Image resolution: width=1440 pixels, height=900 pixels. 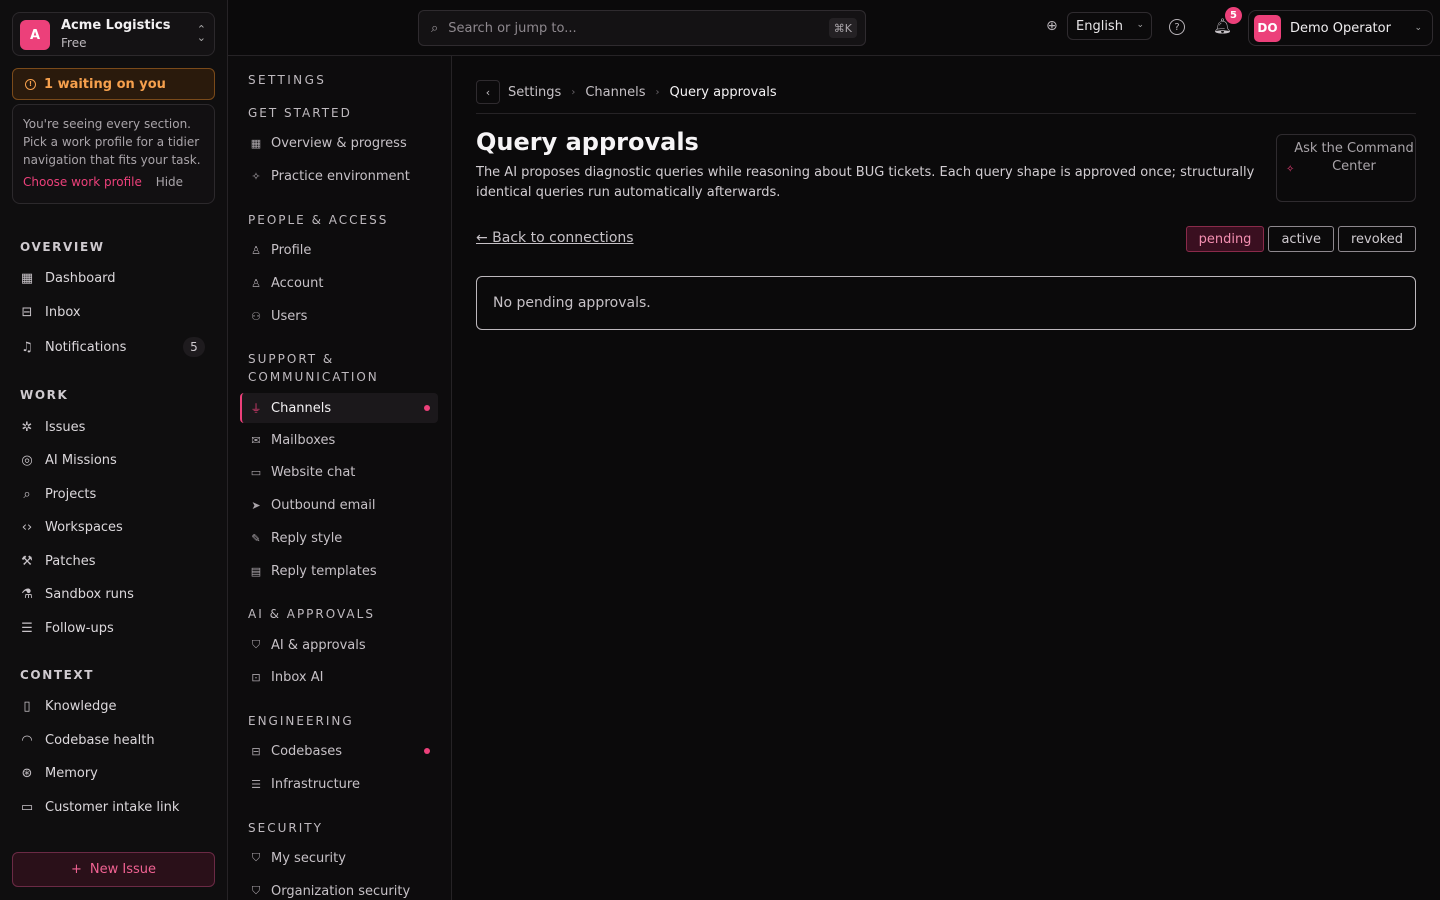 What do you see at coordinates (76, 869) in the screenshot?
I see `plus-icon: +` at bounding box center [76, 869].